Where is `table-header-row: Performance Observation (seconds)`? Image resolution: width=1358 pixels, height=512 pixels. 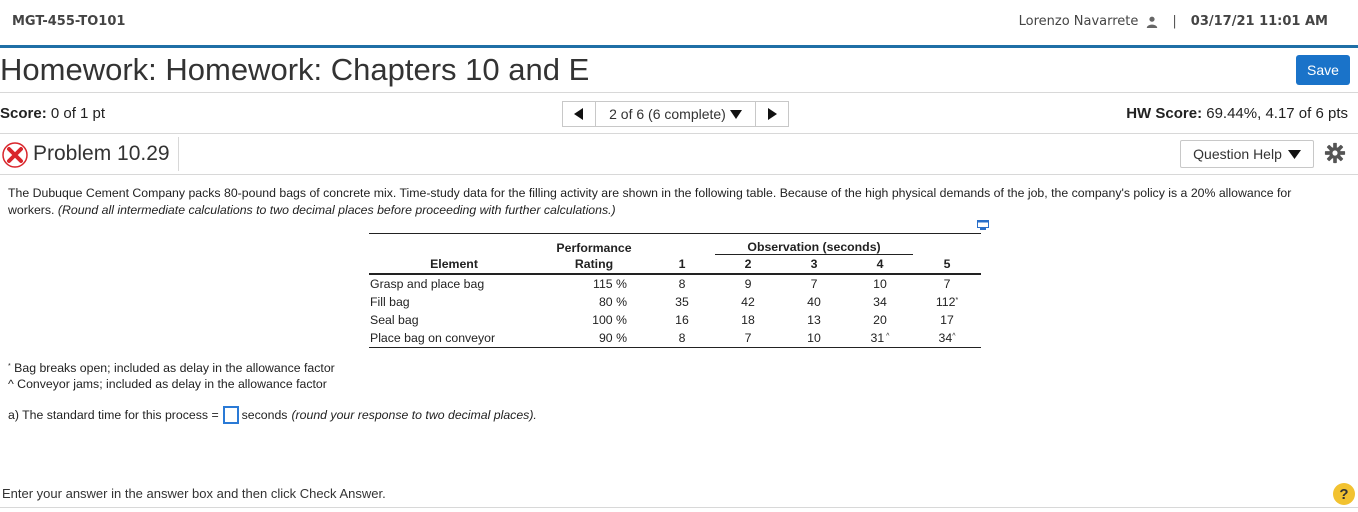 table-header-row: Performance Observation (seconds) is located at coordinates (675, 244).